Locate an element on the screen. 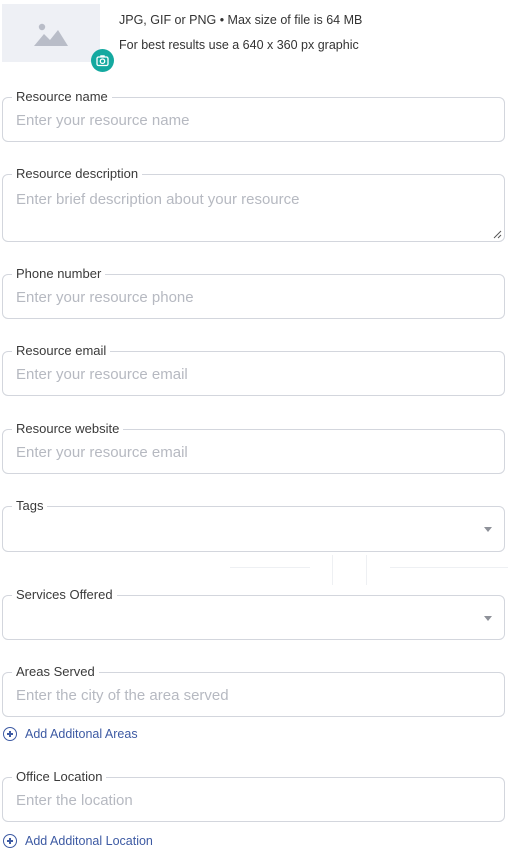 The width and height of the screenshot is (508, 859). areas-served-field: Areas Served is located at coordinates (253, 690).